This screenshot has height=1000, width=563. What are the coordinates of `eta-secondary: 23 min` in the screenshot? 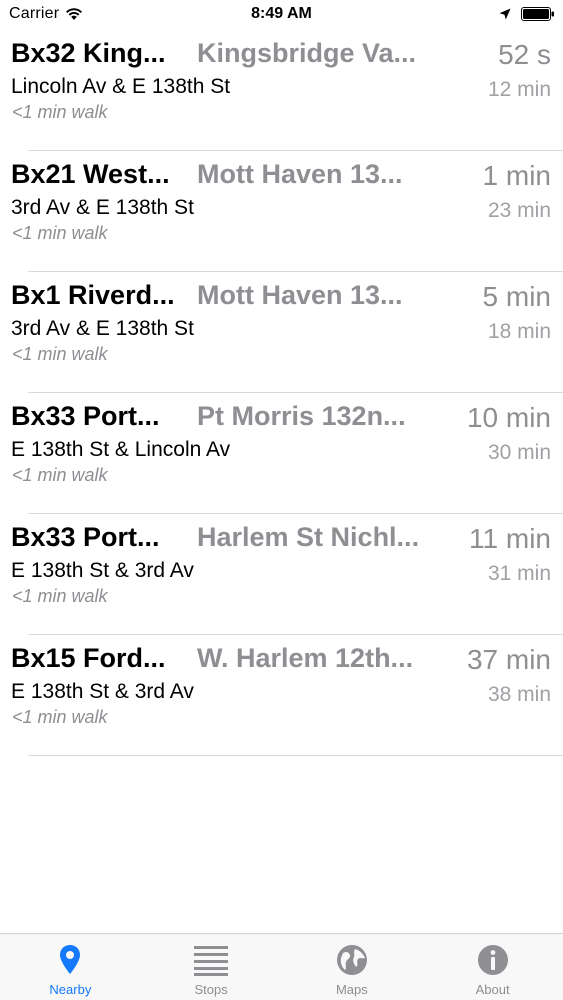 It's located at (519, 210).